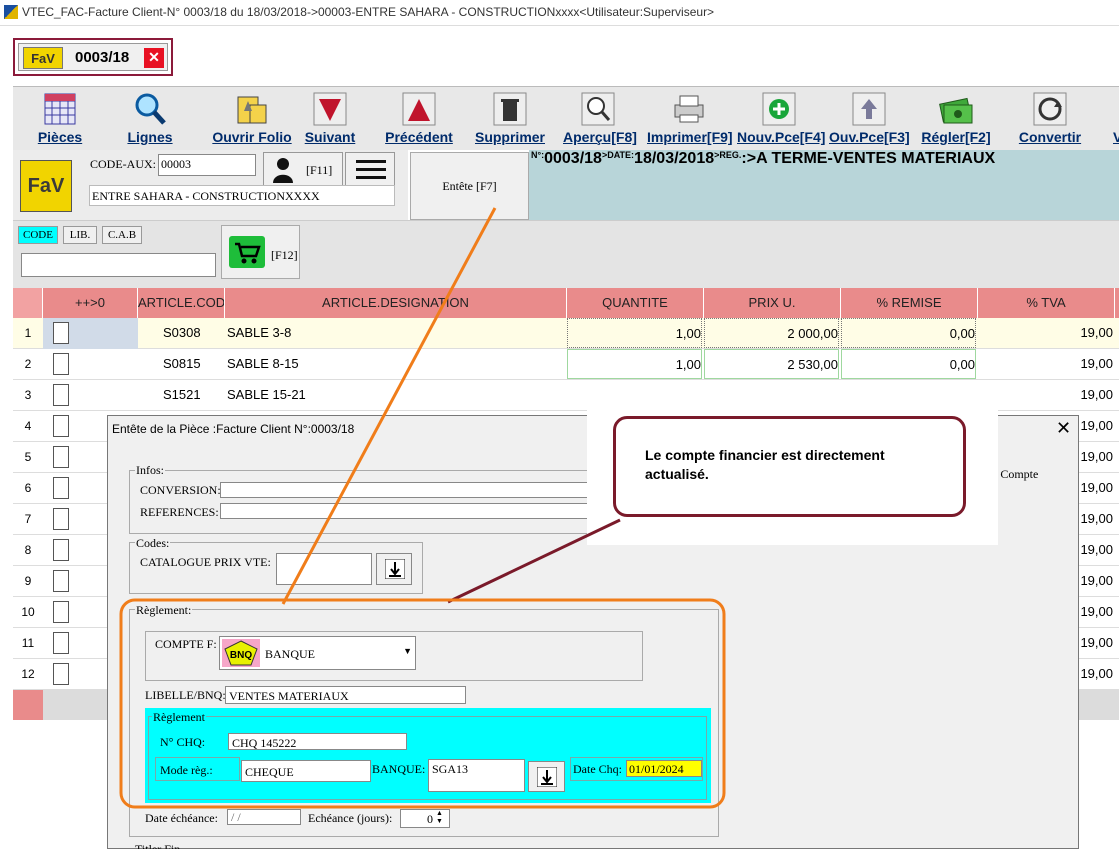 This screenshot has width=1119, height=849. What do you see at coordinates (534, 561) in the screenshot?
I see `callout-pointer-line` at bounding box center [534, 561].